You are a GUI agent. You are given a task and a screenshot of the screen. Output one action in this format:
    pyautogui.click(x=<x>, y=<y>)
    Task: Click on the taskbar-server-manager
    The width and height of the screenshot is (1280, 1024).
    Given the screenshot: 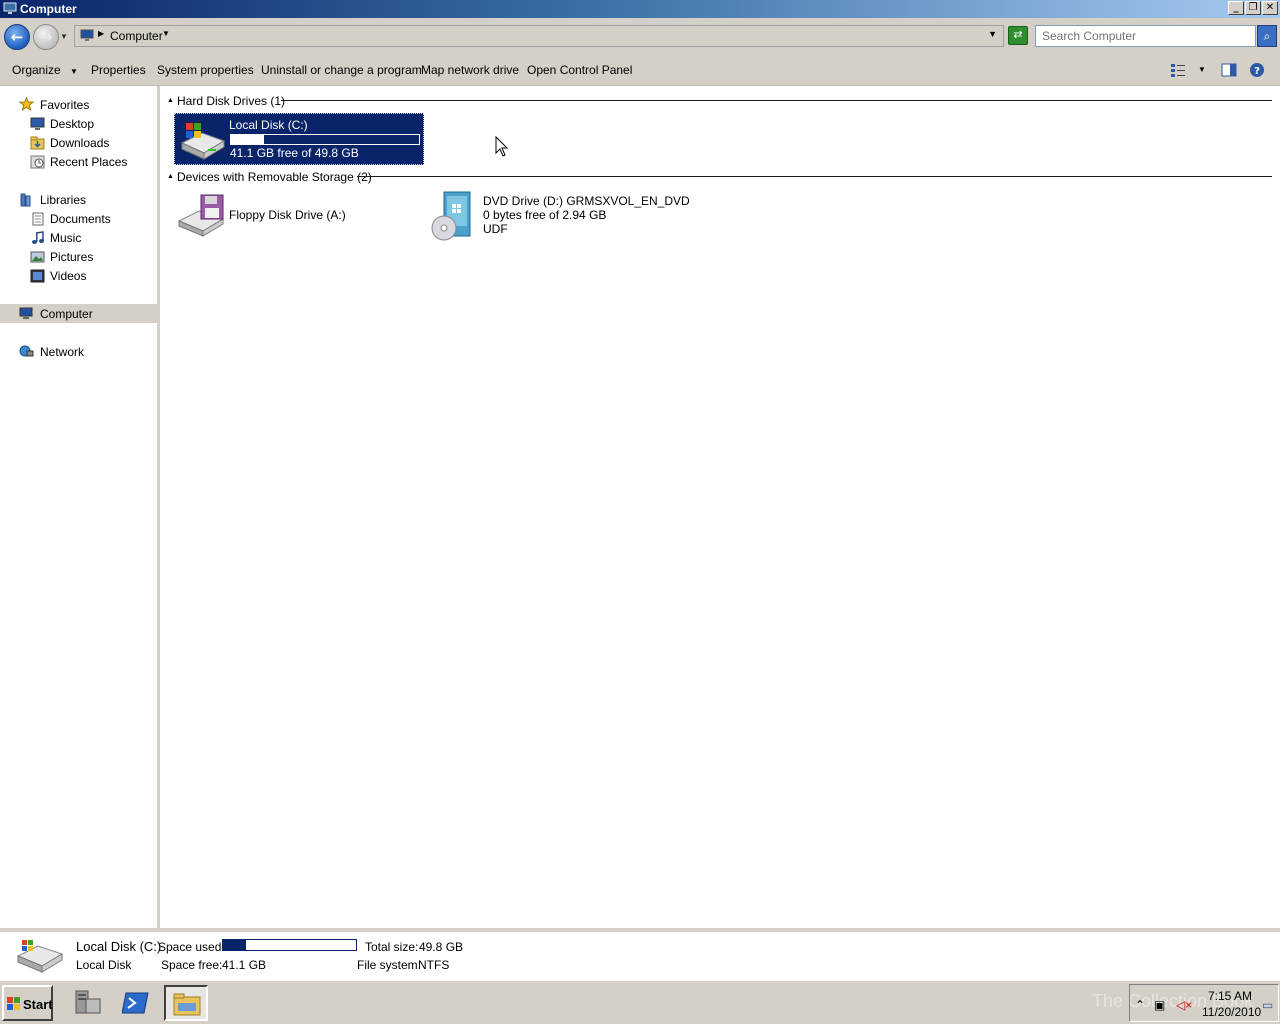 What is the action you would take?
    pyautogui.click(x=88, y=1003)
    